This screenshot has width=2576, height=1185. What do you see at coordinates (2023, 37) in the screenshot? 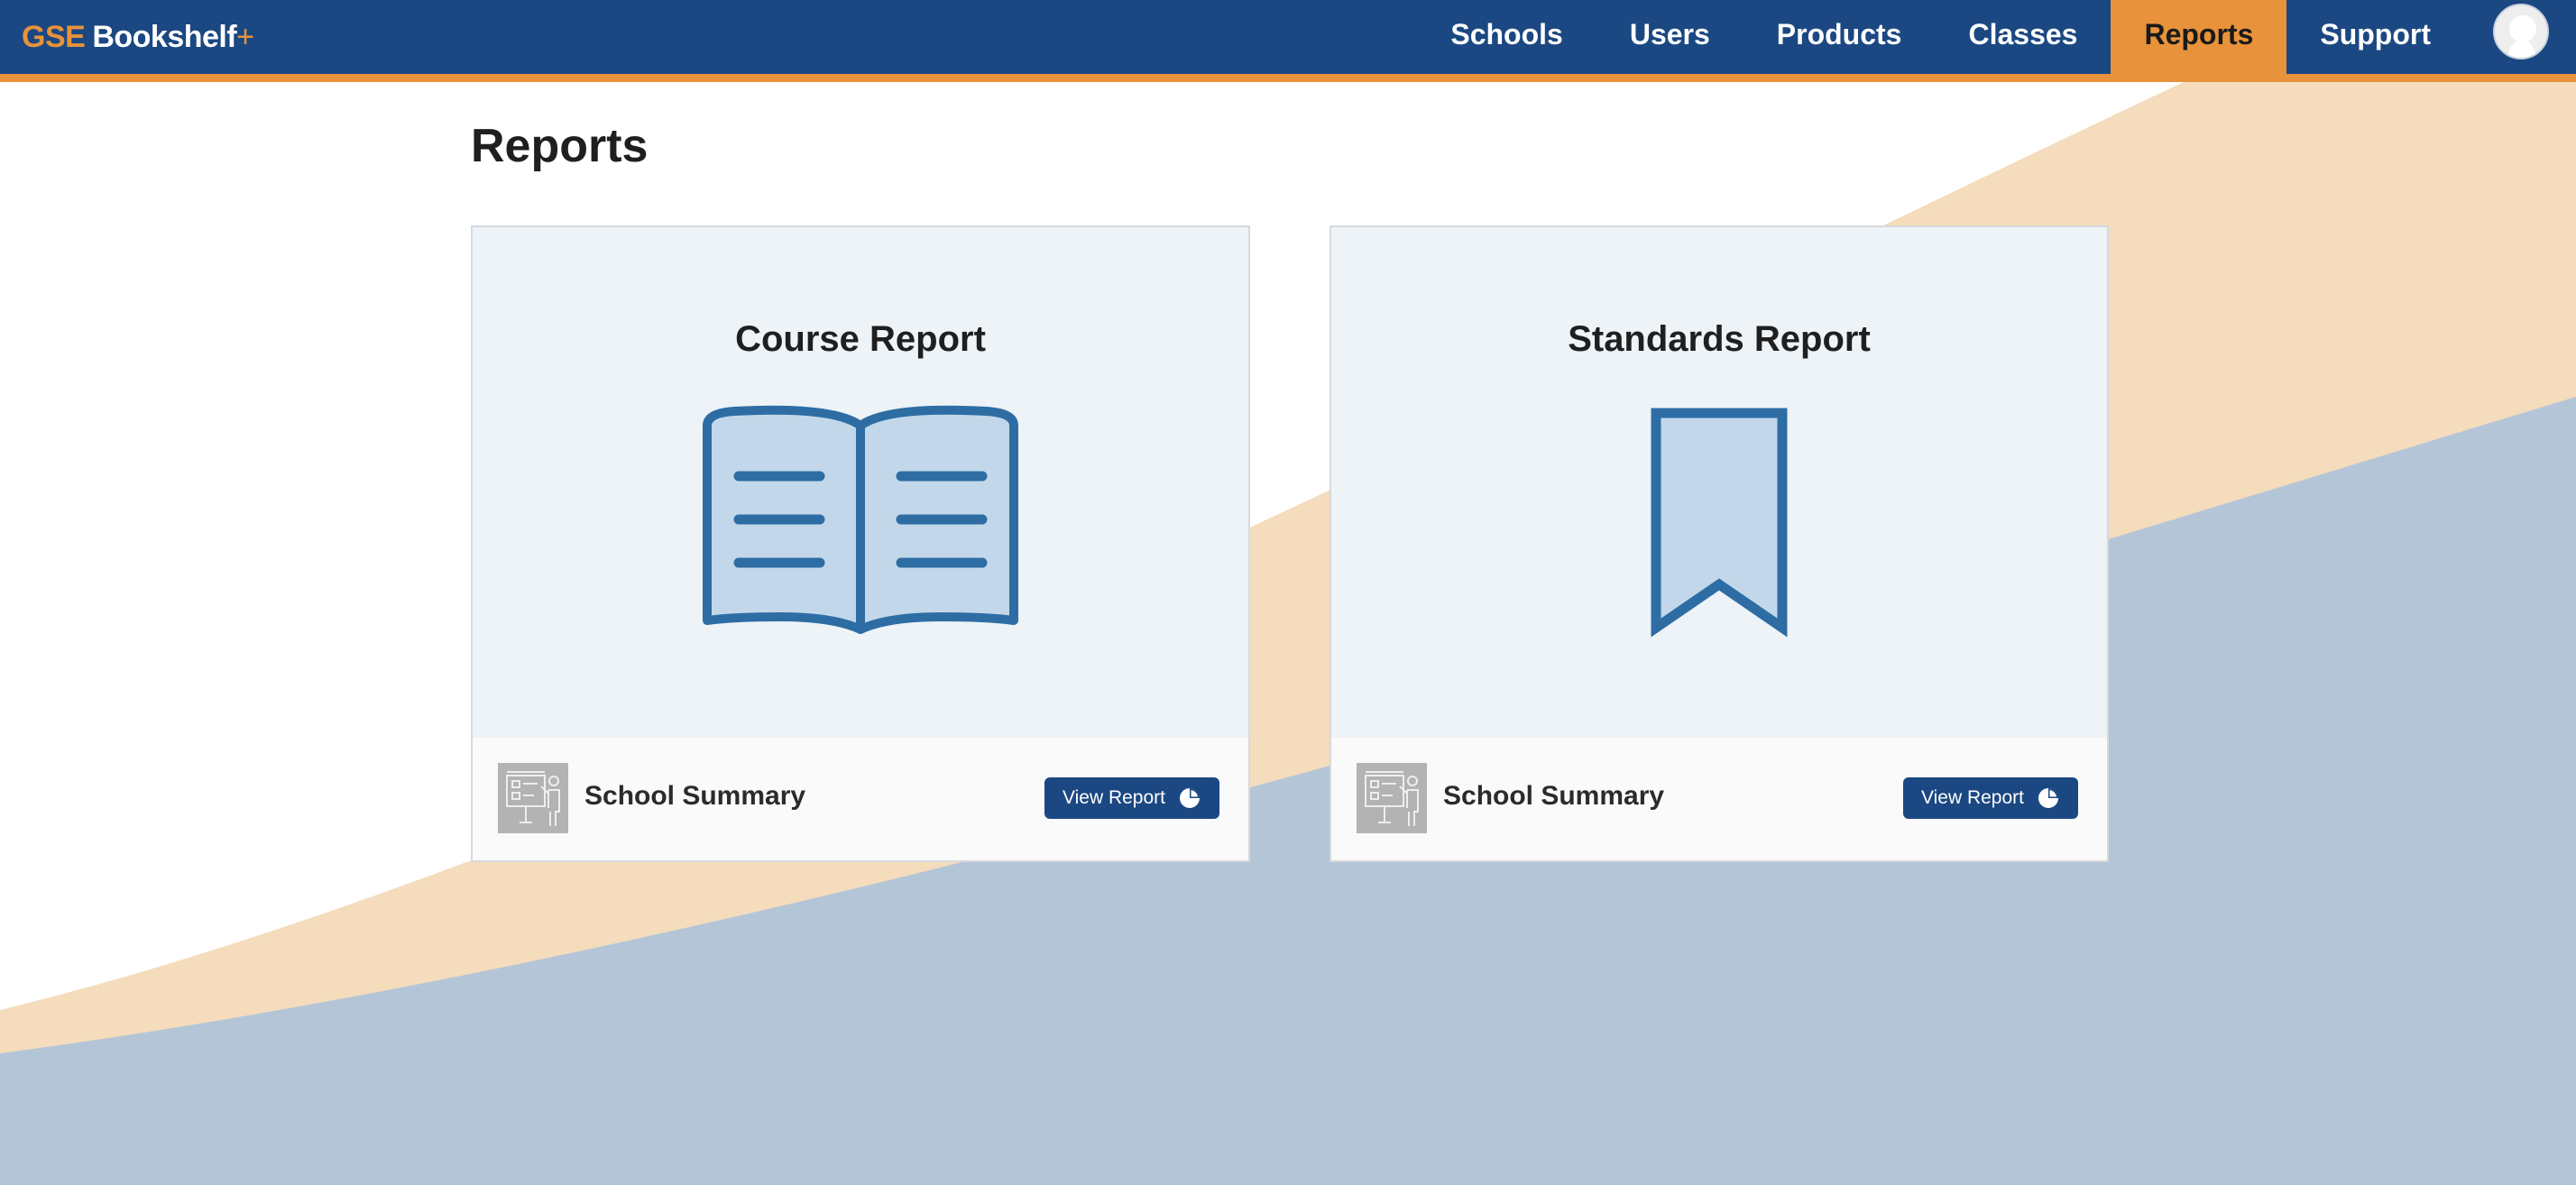
I see `nav-classes: Classes` at bounding box center [2023, 37].